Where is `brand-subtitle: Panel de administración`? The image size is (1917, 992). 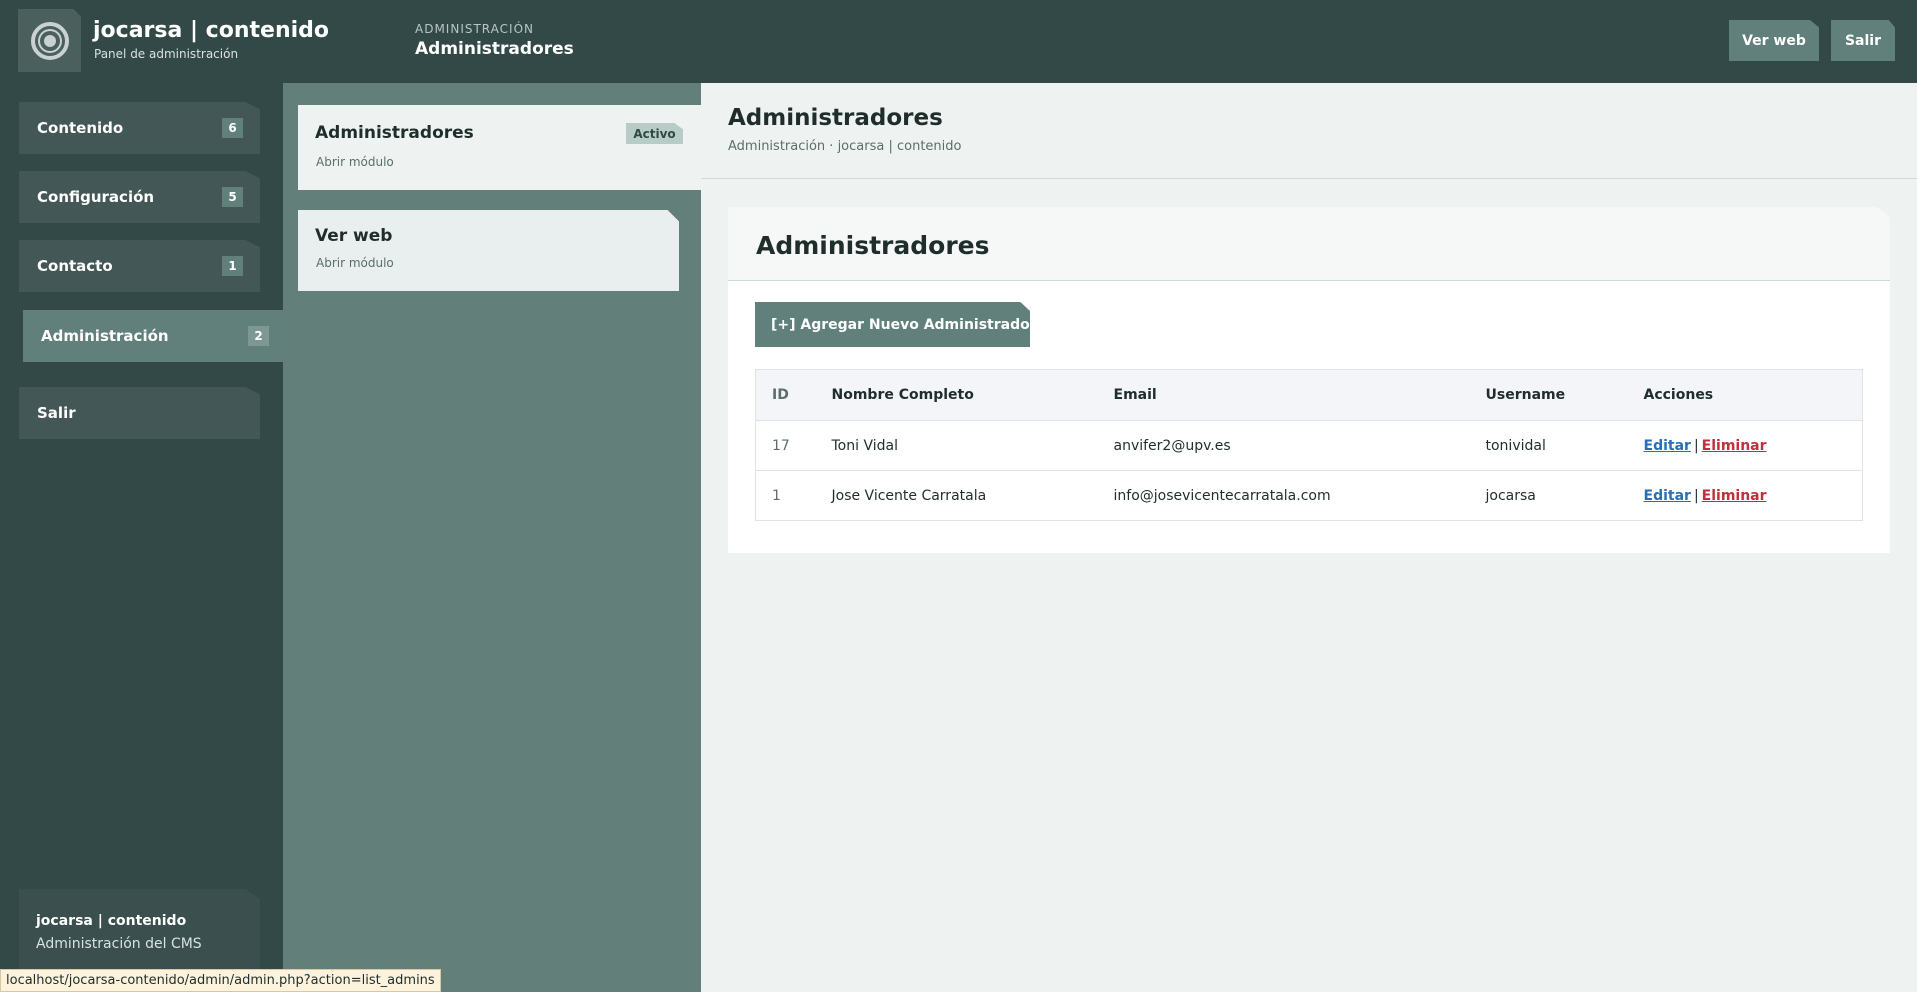 brand-subtitle: Panel de administración is located at coordinates (166, 54).